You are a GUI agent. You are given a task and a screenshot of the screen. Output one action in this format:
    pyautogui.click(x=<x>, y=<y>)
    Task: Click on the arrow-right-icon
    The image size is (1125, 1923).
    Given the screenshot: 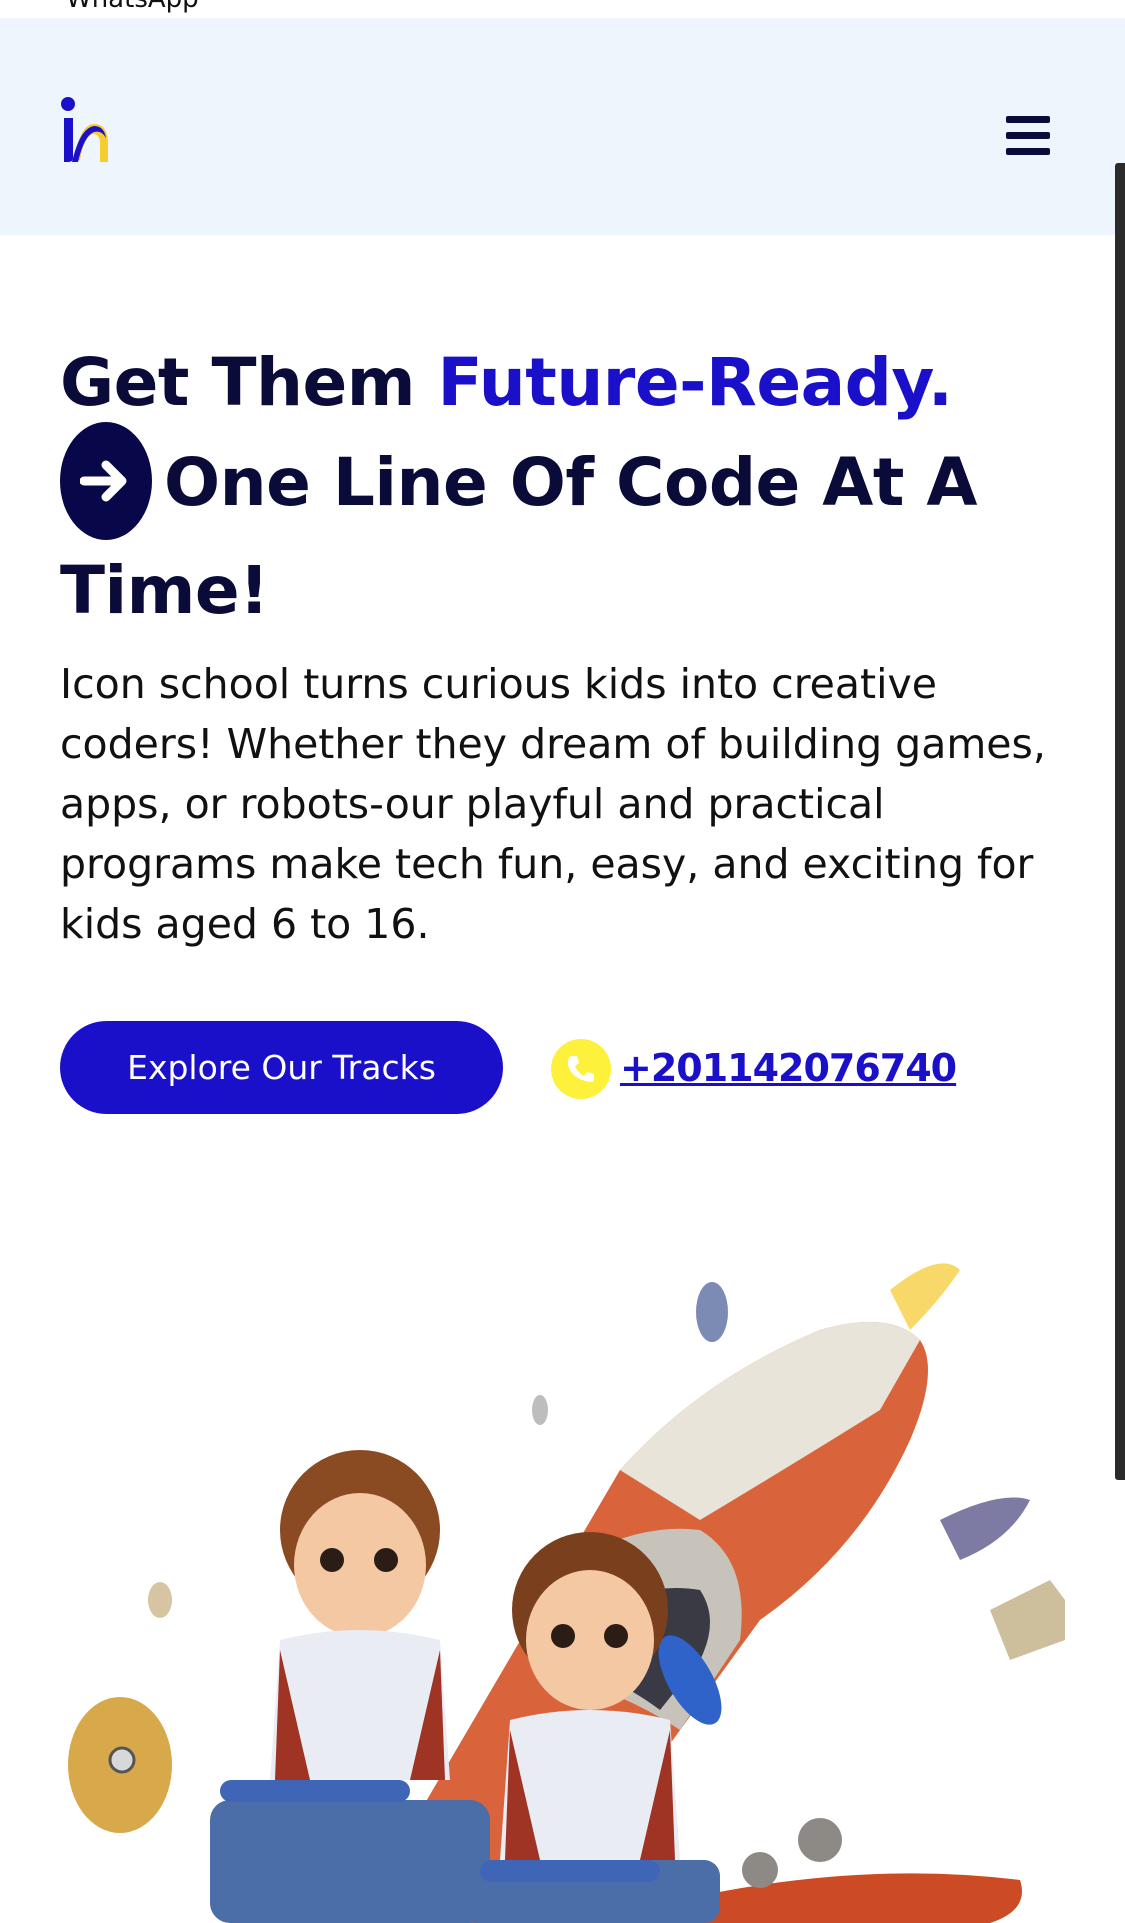 What is the action you would take?
    pyautogui.click(x=106, y=481)
    